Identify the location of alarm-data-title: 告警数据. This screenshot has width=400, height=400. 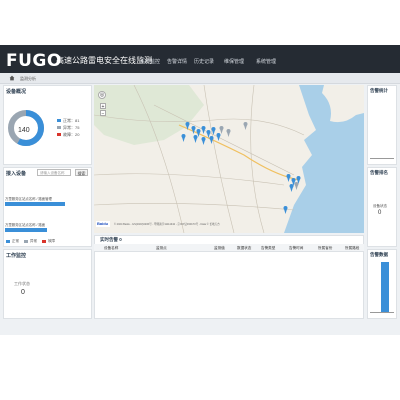
(379, 254).